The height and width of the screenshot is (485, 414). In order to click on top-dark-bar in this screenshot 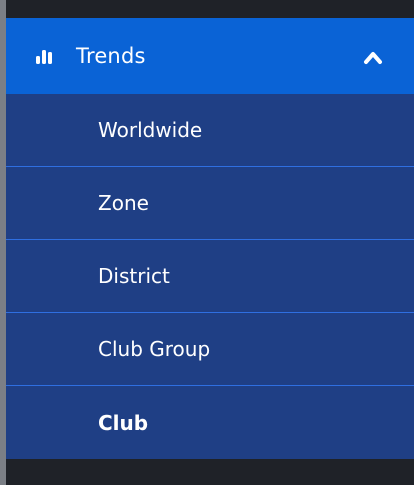, I will do `click(210, 9)`.